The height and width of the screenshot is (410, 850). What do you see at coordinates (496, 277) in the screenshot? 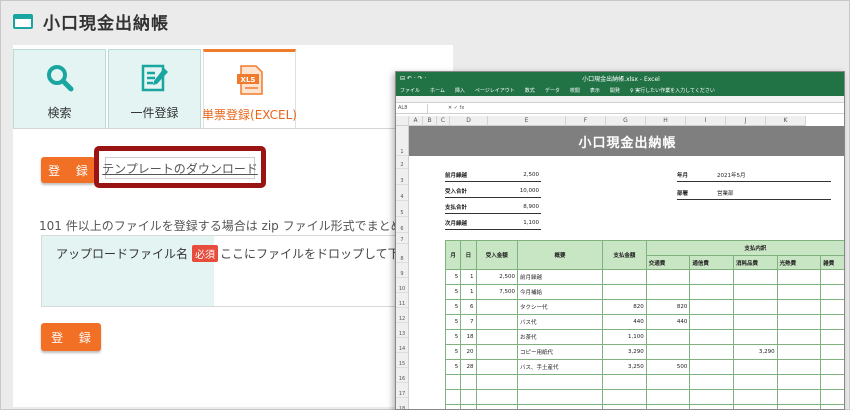
I see `cell-receipt: 2,500` at bounding box center [496, 277].